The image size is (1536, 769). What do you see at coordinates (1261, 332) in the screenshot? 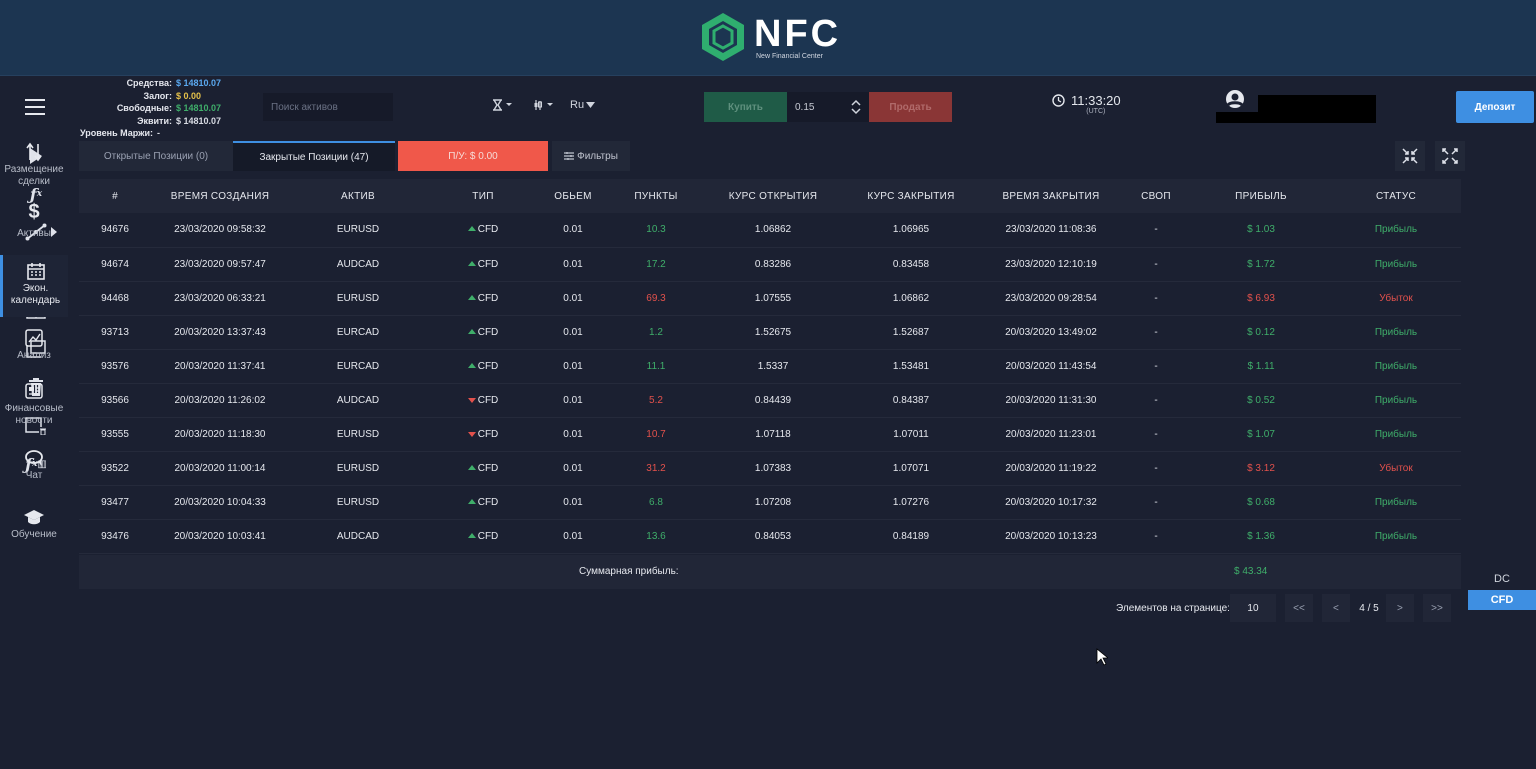
I see `cell-profit: $ 0.12` at bounding box center [1261, 332].